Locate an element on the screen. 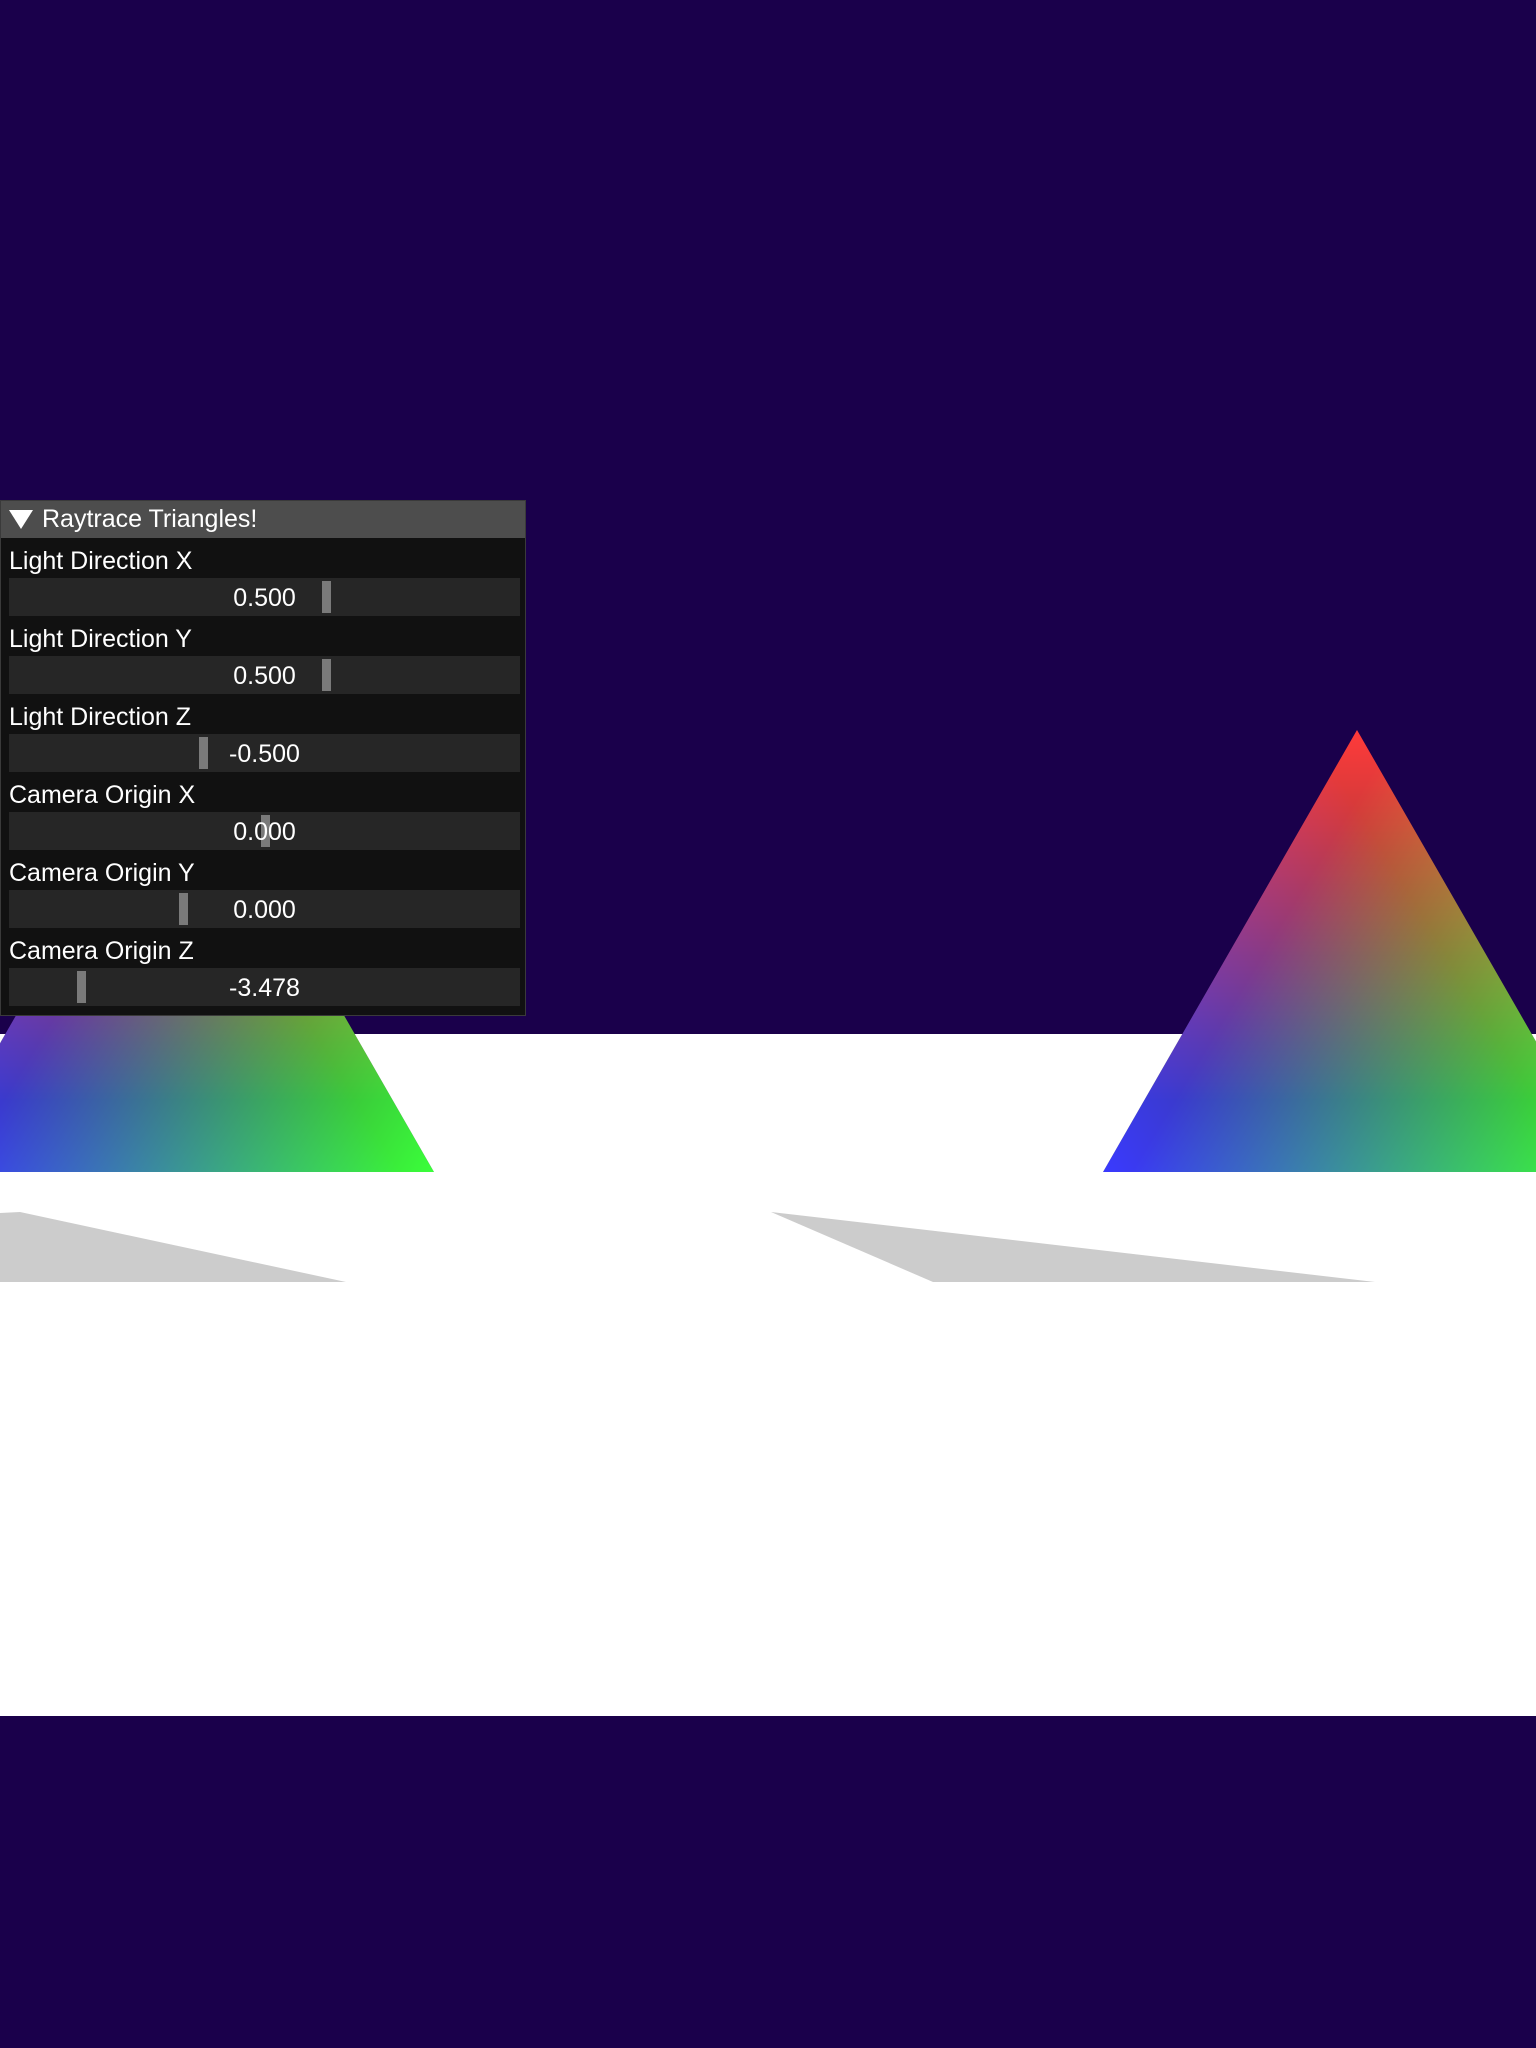 The height and width of the screenshot is (2048, 1536). light-direction-z-slider: -0.500 is located at coordinates (264, 753).